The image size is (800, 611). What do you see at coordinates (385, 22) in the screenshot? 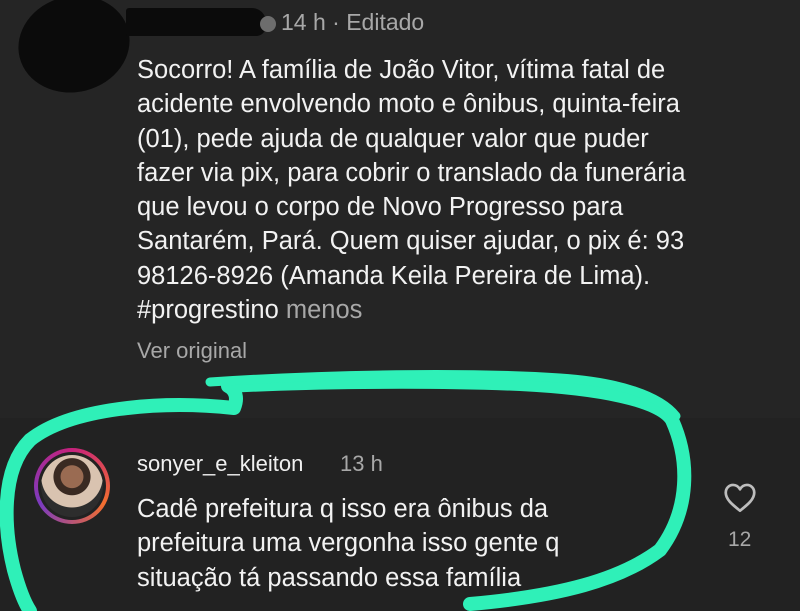
I see `edited-label: Editado` at bounding box center [385, 22].